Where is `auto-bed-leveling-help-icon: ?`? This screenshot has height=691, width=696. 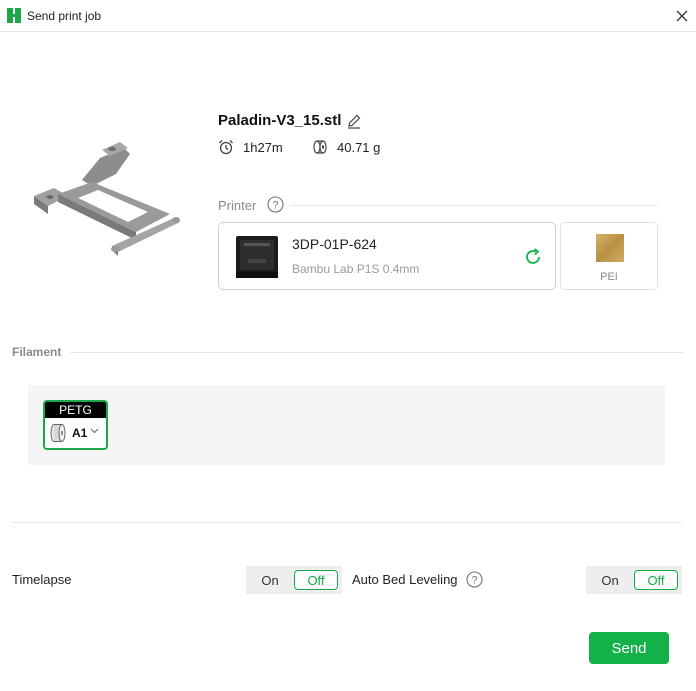 auto-bed-leveling-help-icon: ? is located at coordinates (474, 579).